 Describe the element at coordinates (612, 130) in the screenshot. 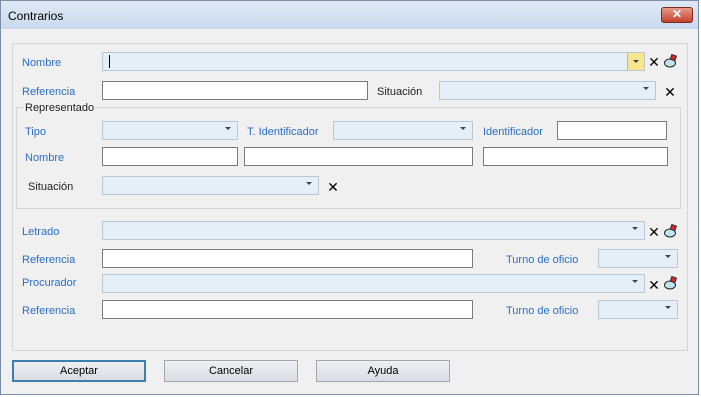

I see `identificador-input` at that location.